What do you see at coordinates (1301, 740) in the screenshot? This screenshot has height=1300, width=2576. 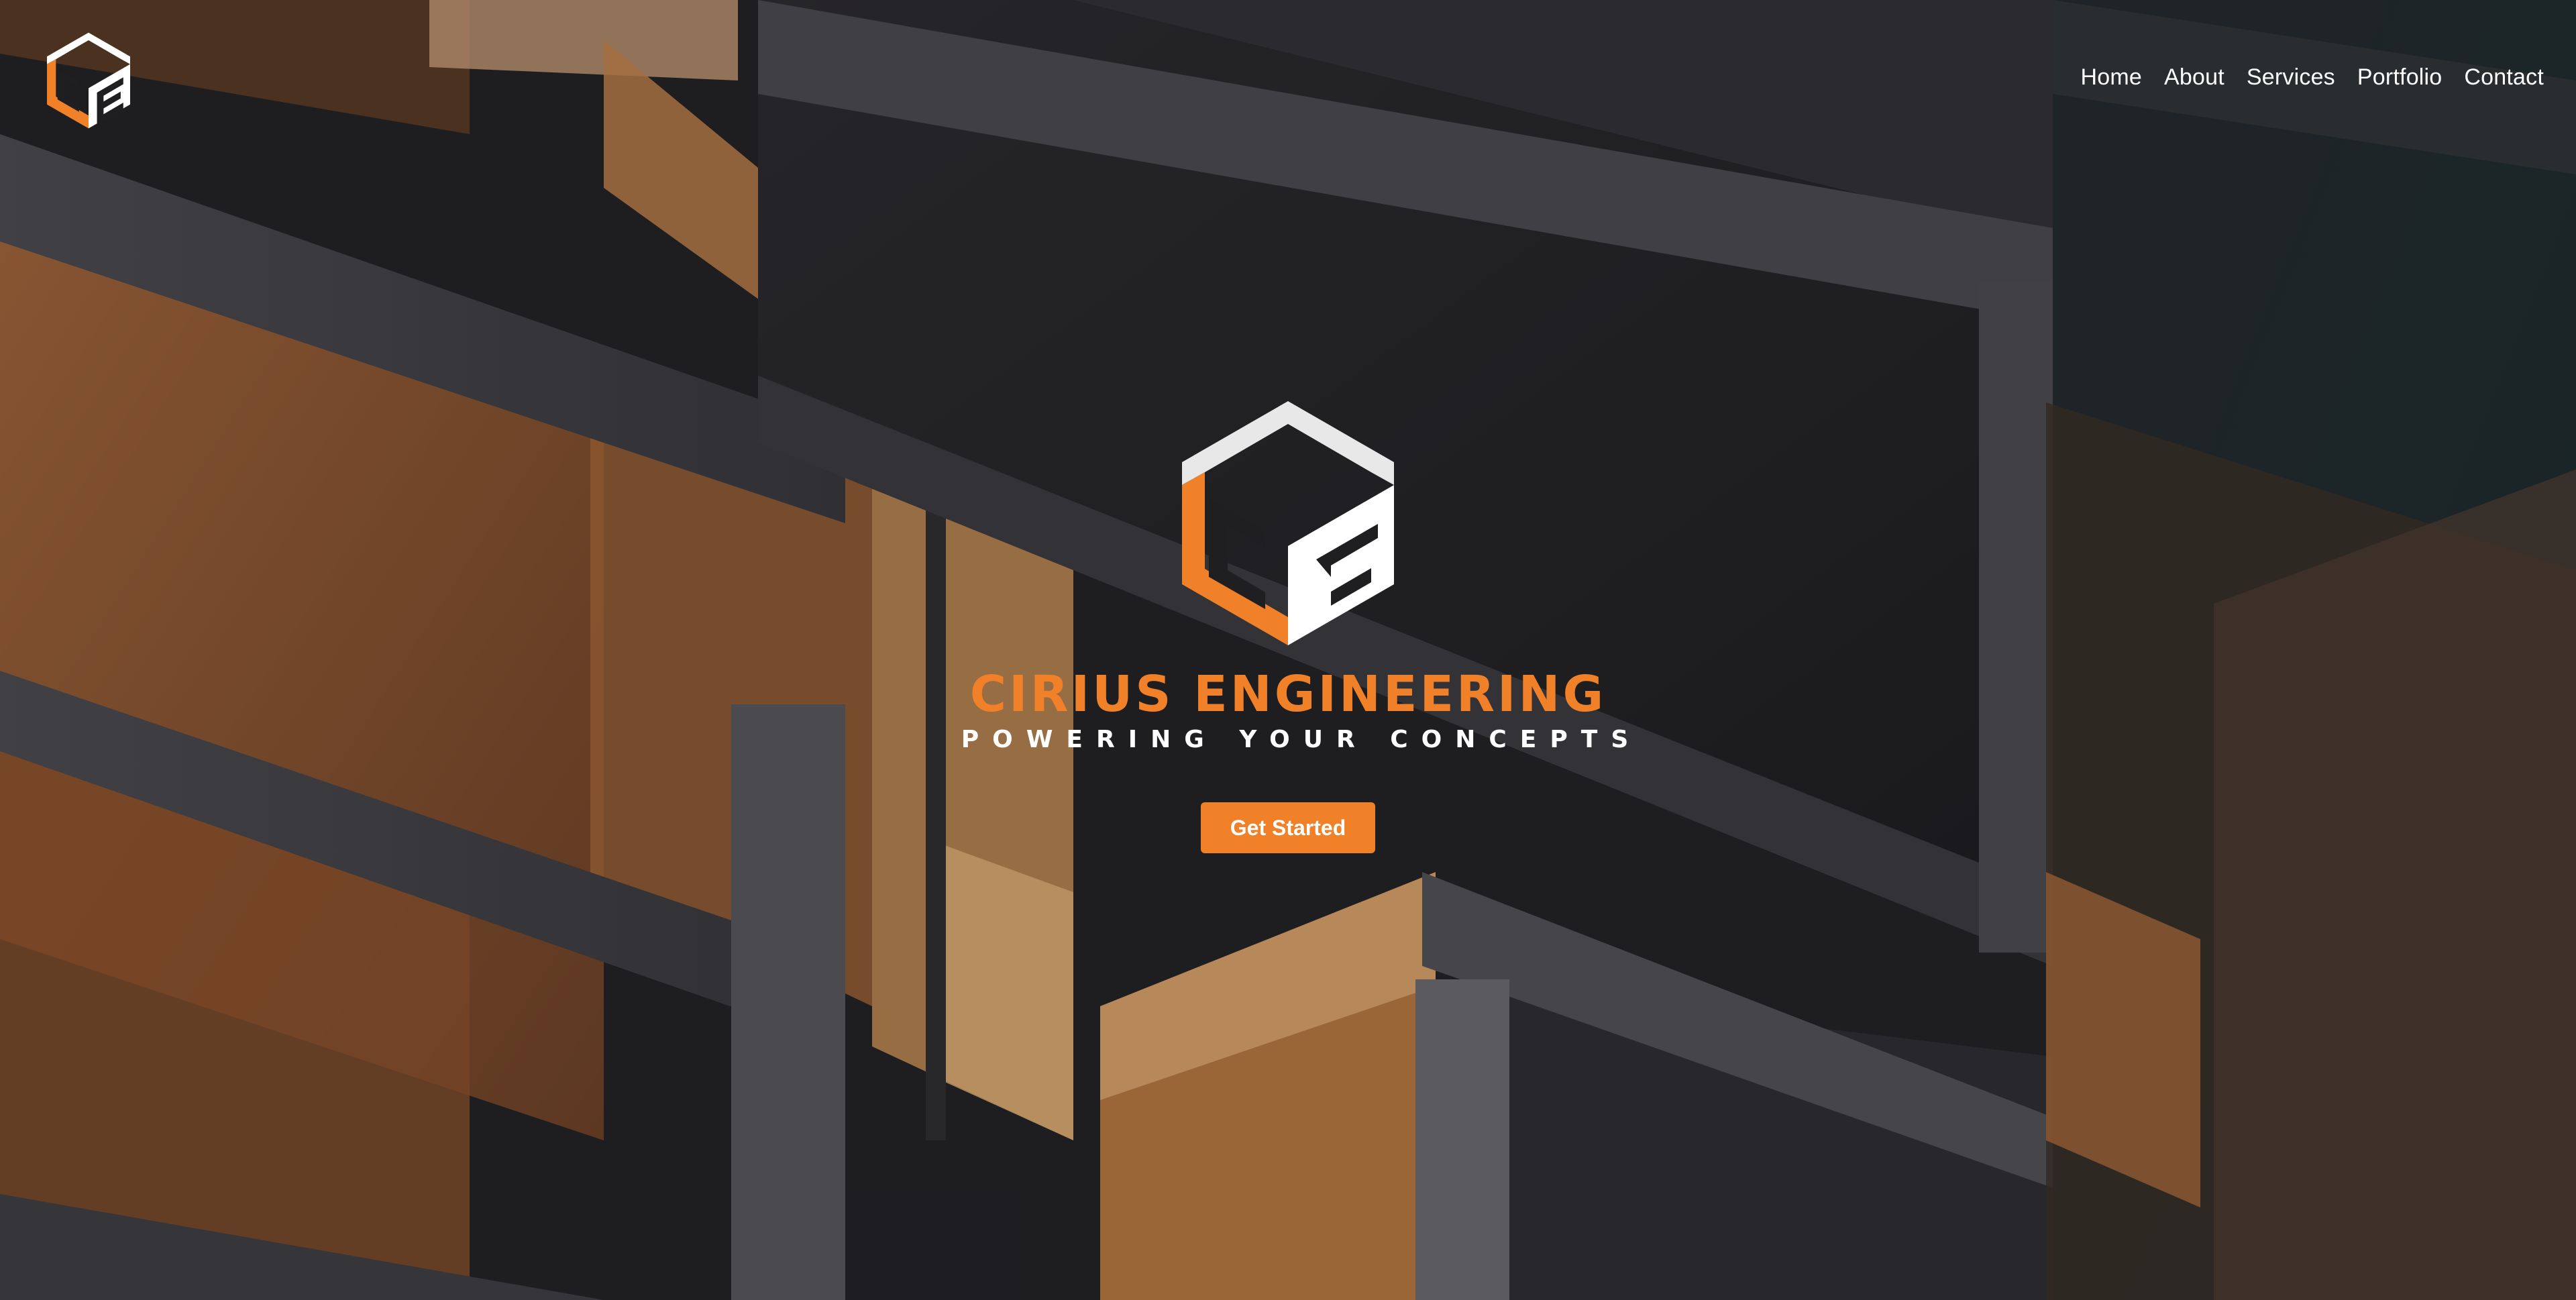 I see `tagline: POWERING YOUR CONCEPTS` at bounding box center [1301, 740].